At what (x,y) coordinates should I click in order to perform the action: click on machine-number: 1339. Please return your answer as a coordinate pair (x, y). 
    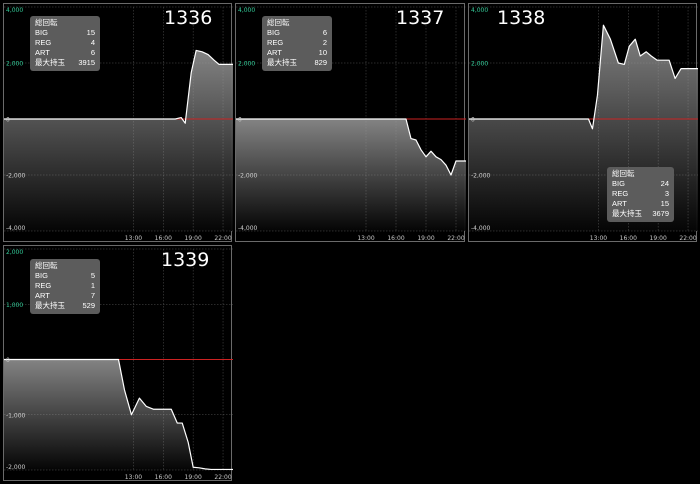
    Looking at the image, I should click on (185, 260).